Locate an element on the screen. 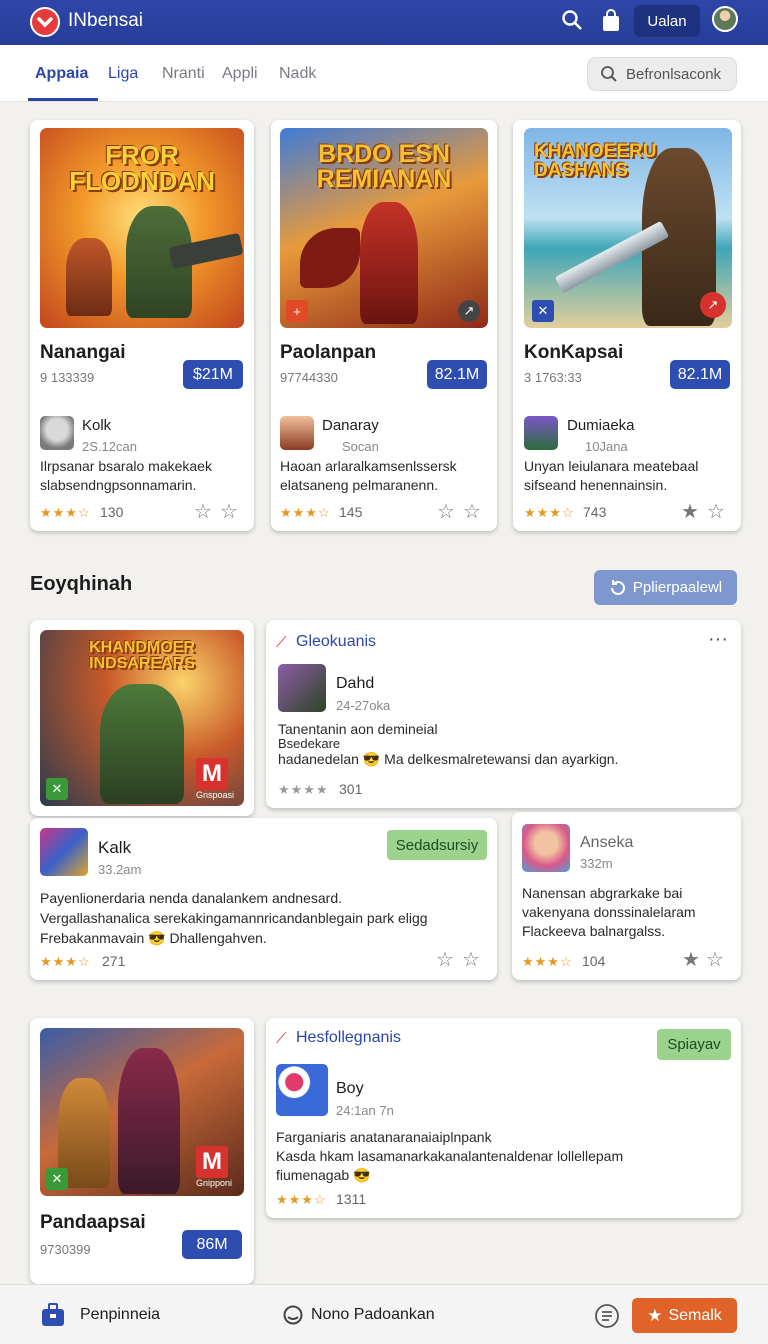 This screenshot has width=768, height=1344. art-title: FLODNDAN is located at coordinates (142, 181).